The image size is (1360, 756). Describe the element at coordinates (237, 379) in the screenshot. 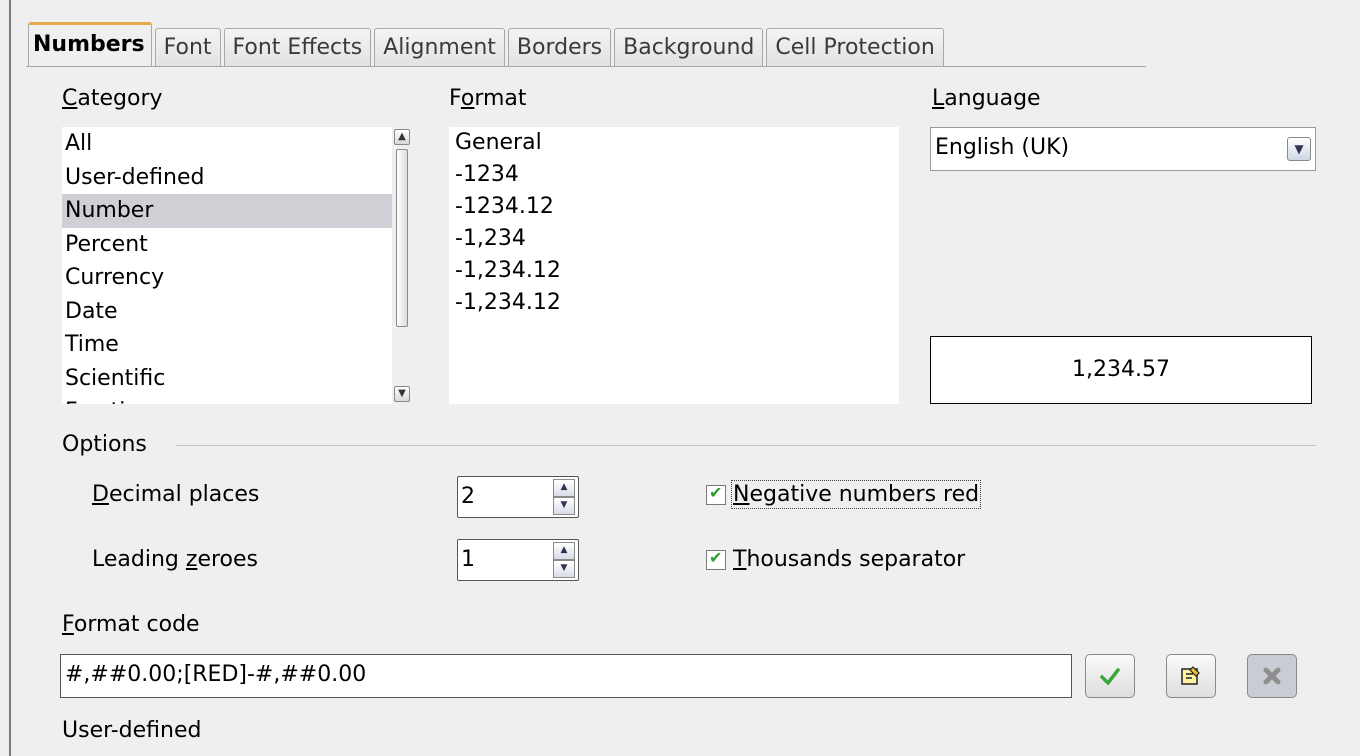

I see `list-item: Scientific` at that location.